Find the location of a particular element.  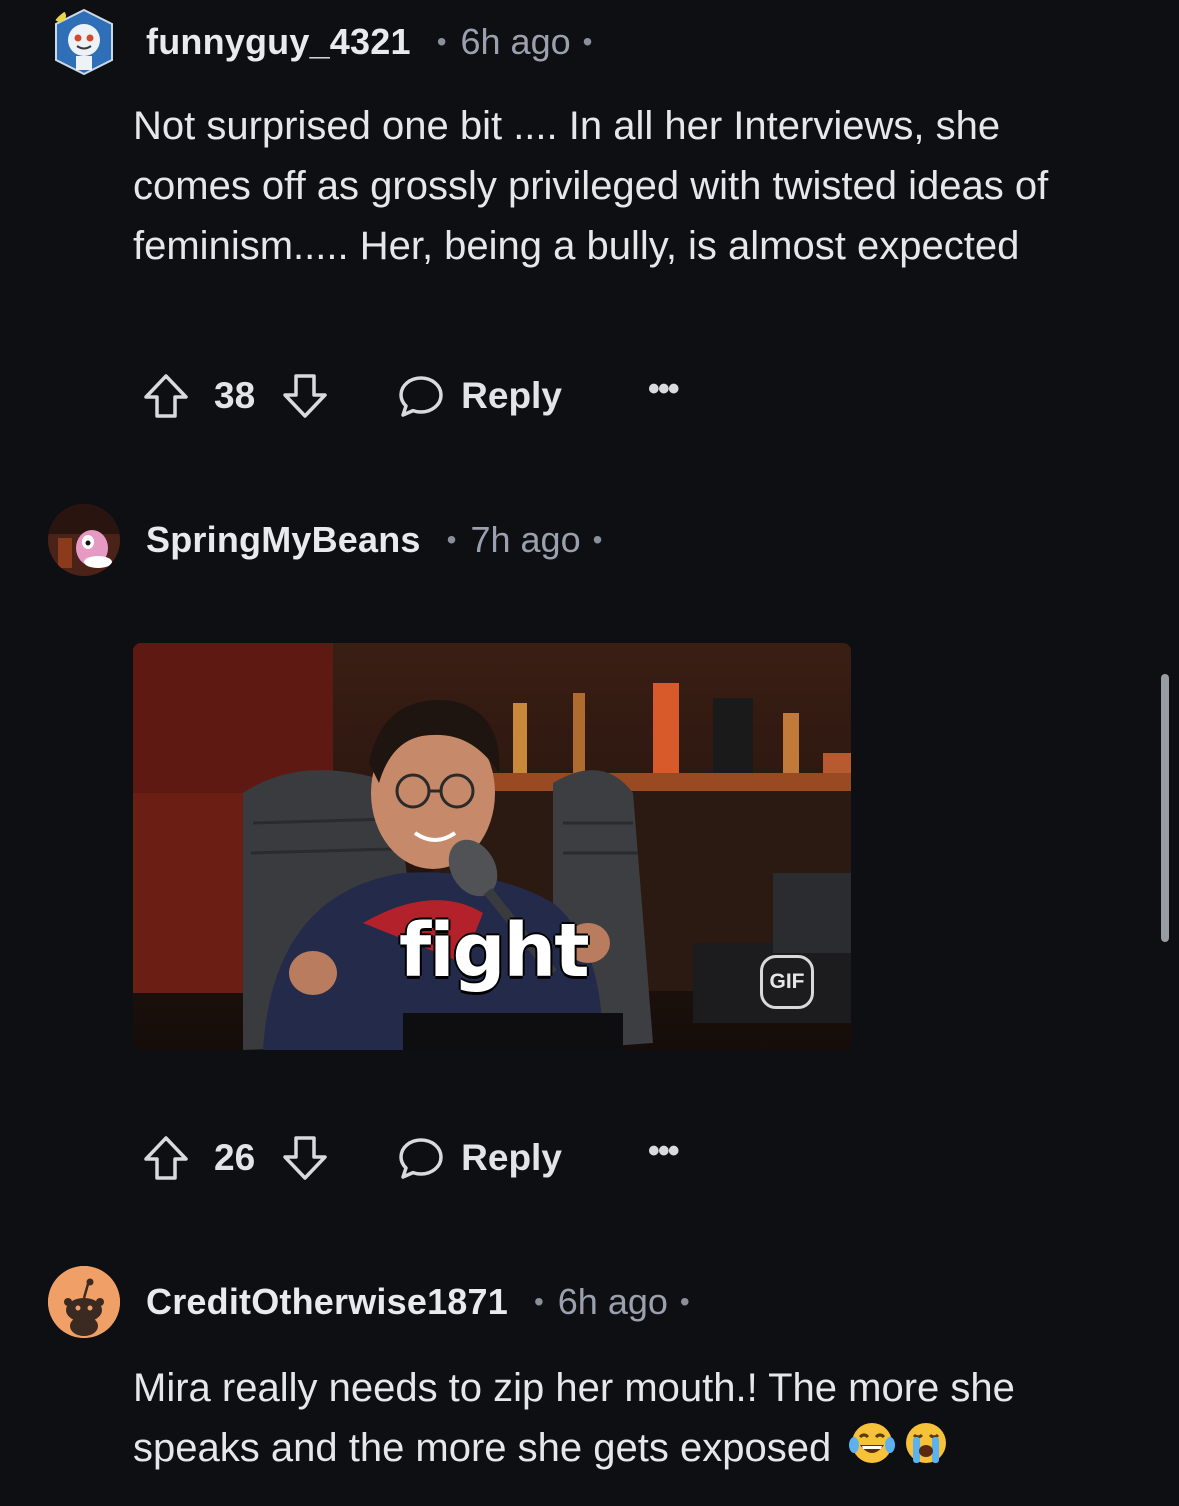

comment-header: funnyguy_4321 • 6h ago • is located at coordinates (320, 42).